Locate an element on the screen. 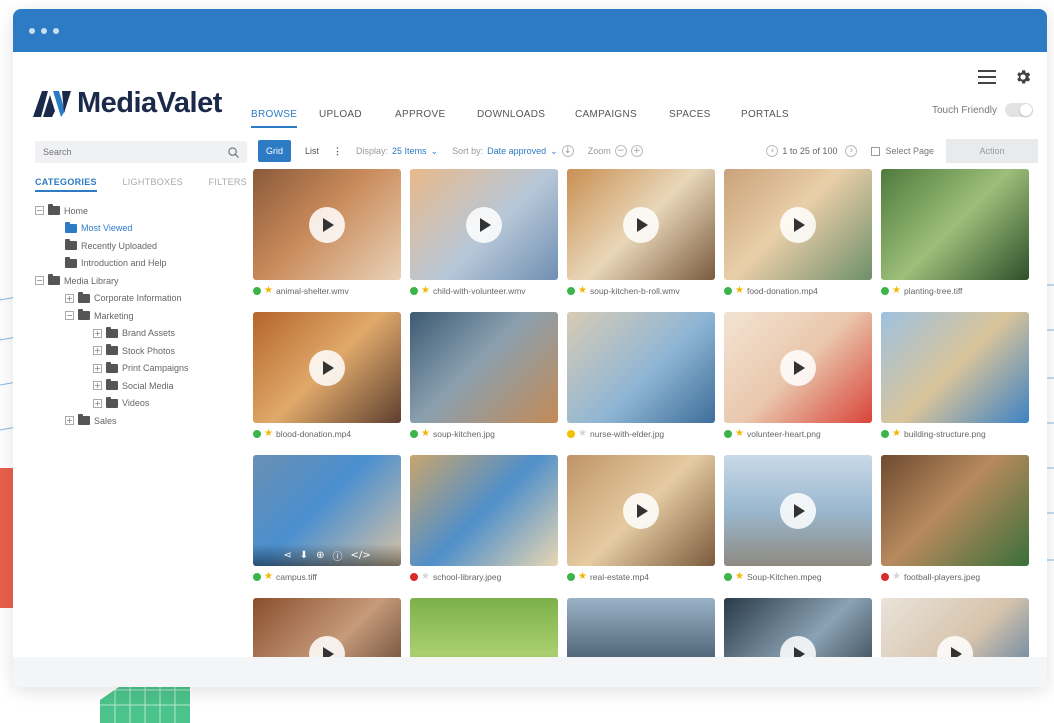 This screenshot has height=723, width=1054. tree-item: − Home is located at coordinates (141, 211).